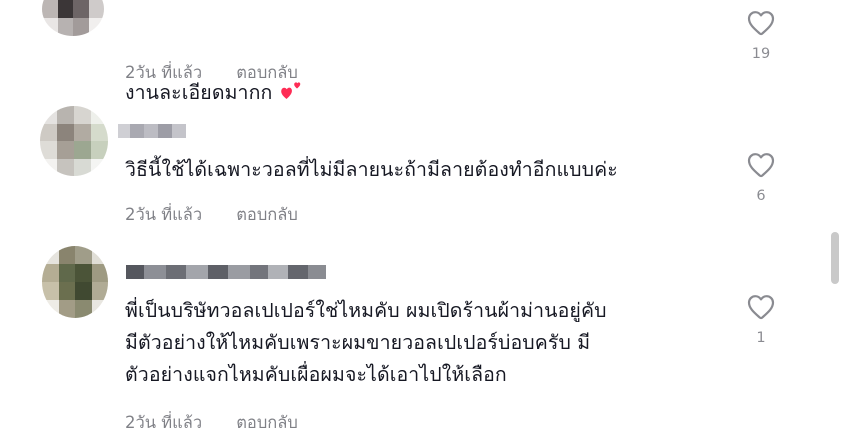  I want to click on scrollbar, so click(835, 221).